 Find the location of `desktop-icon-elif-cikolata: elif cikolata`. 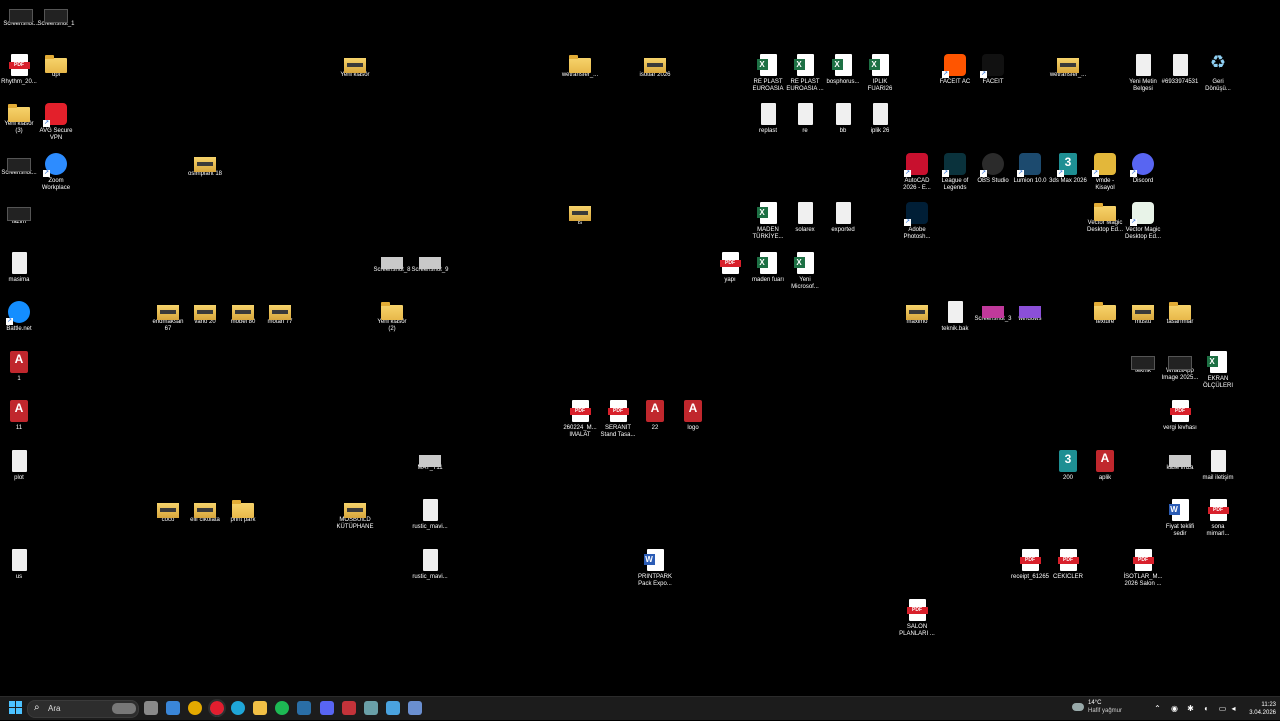

desktop-icon-elif-cikolata: elif cikolata is located at coordinates (205, 521).